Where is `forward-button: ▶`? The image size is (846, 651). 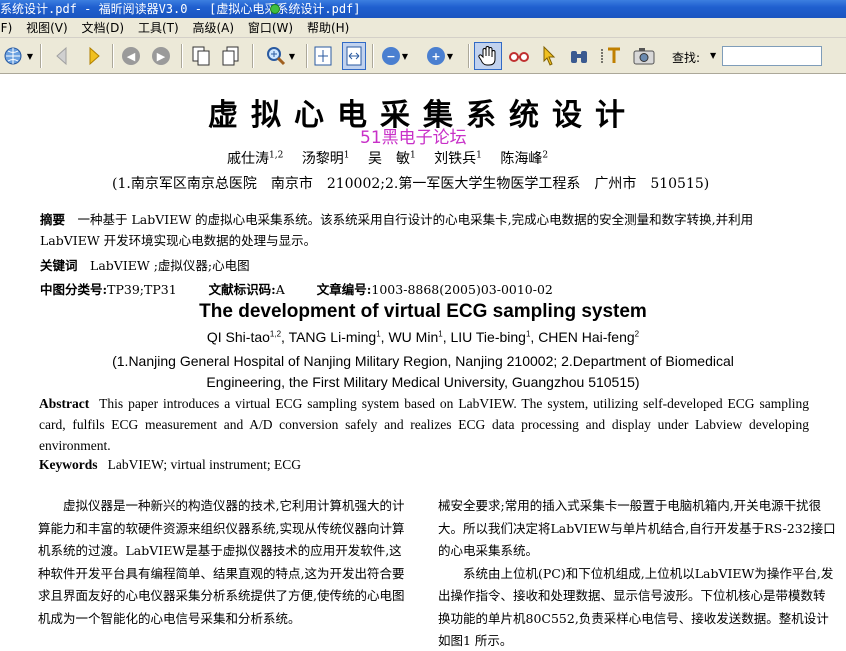
forward-button: ▶ is located at coordinates (161, 56).